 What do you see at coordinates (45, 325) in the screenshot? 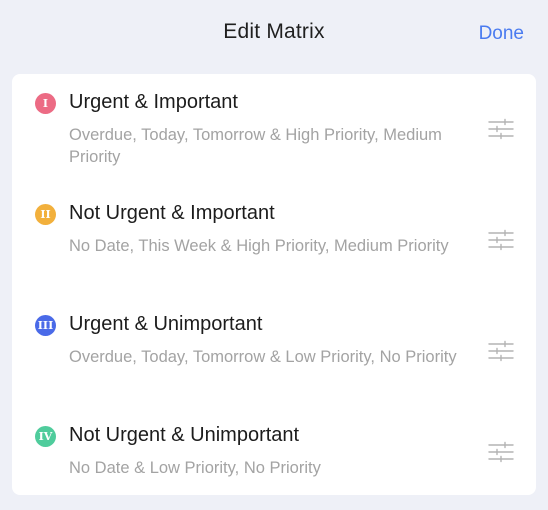
I see `quadrant-badge-3: III` at bounding box center [45, 325].